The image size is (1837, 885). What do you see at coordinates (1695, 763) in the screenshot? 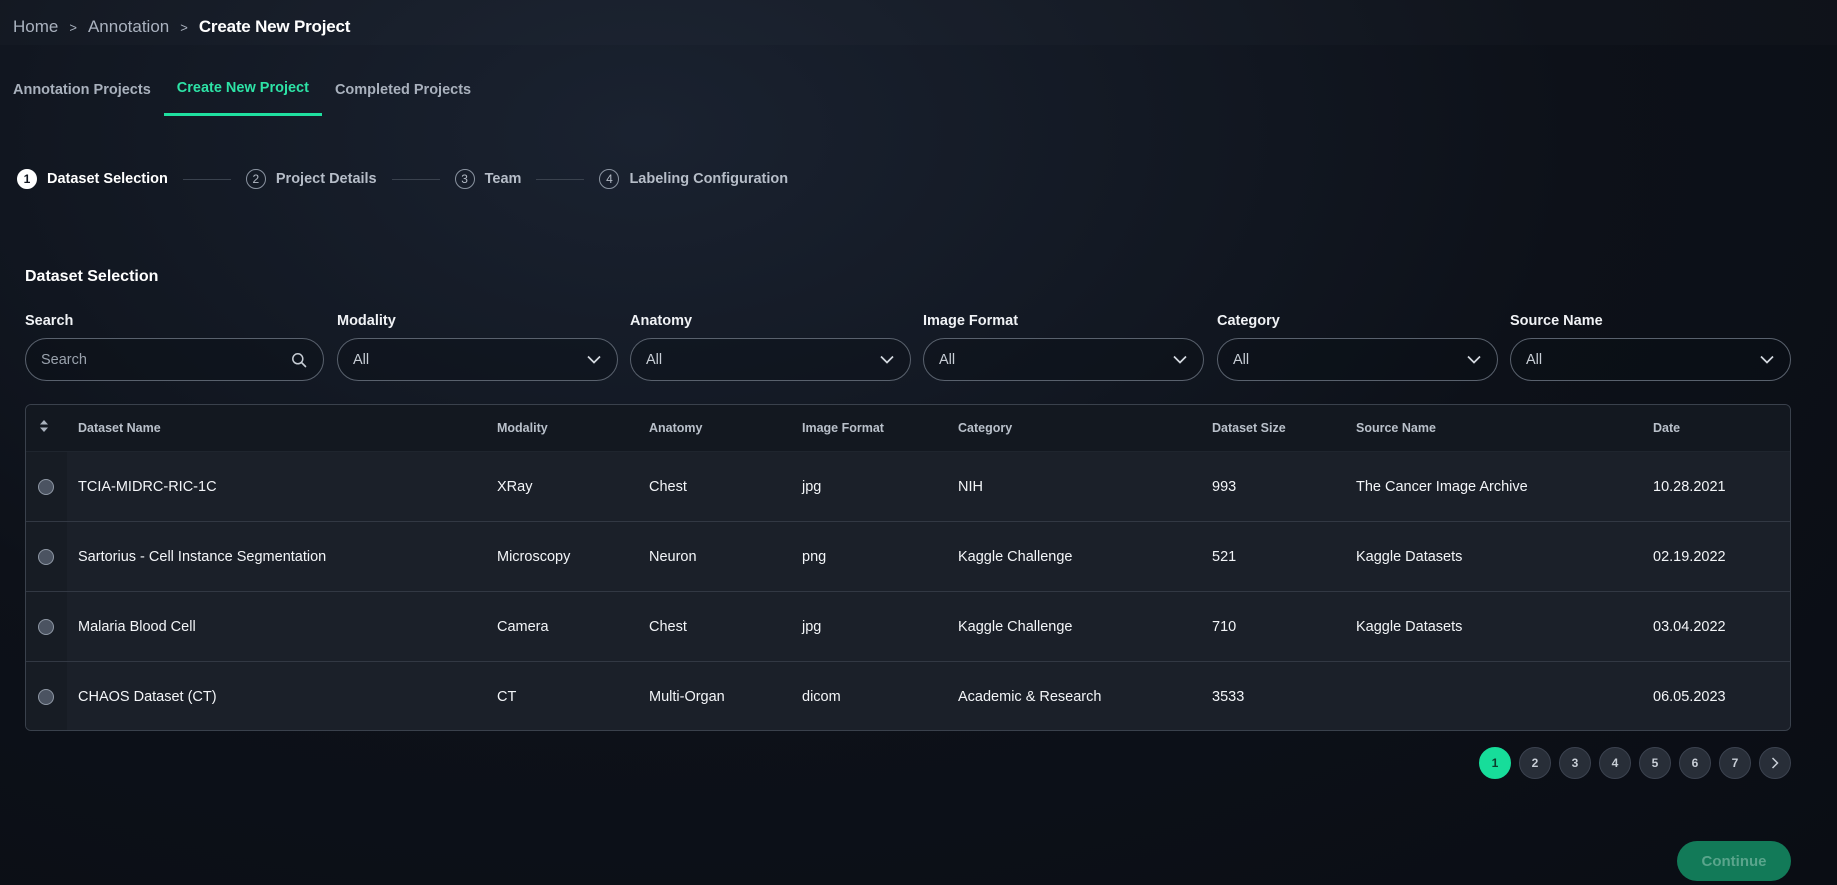
I see `page-button-6: 6` at bounding box center [1695, 763].